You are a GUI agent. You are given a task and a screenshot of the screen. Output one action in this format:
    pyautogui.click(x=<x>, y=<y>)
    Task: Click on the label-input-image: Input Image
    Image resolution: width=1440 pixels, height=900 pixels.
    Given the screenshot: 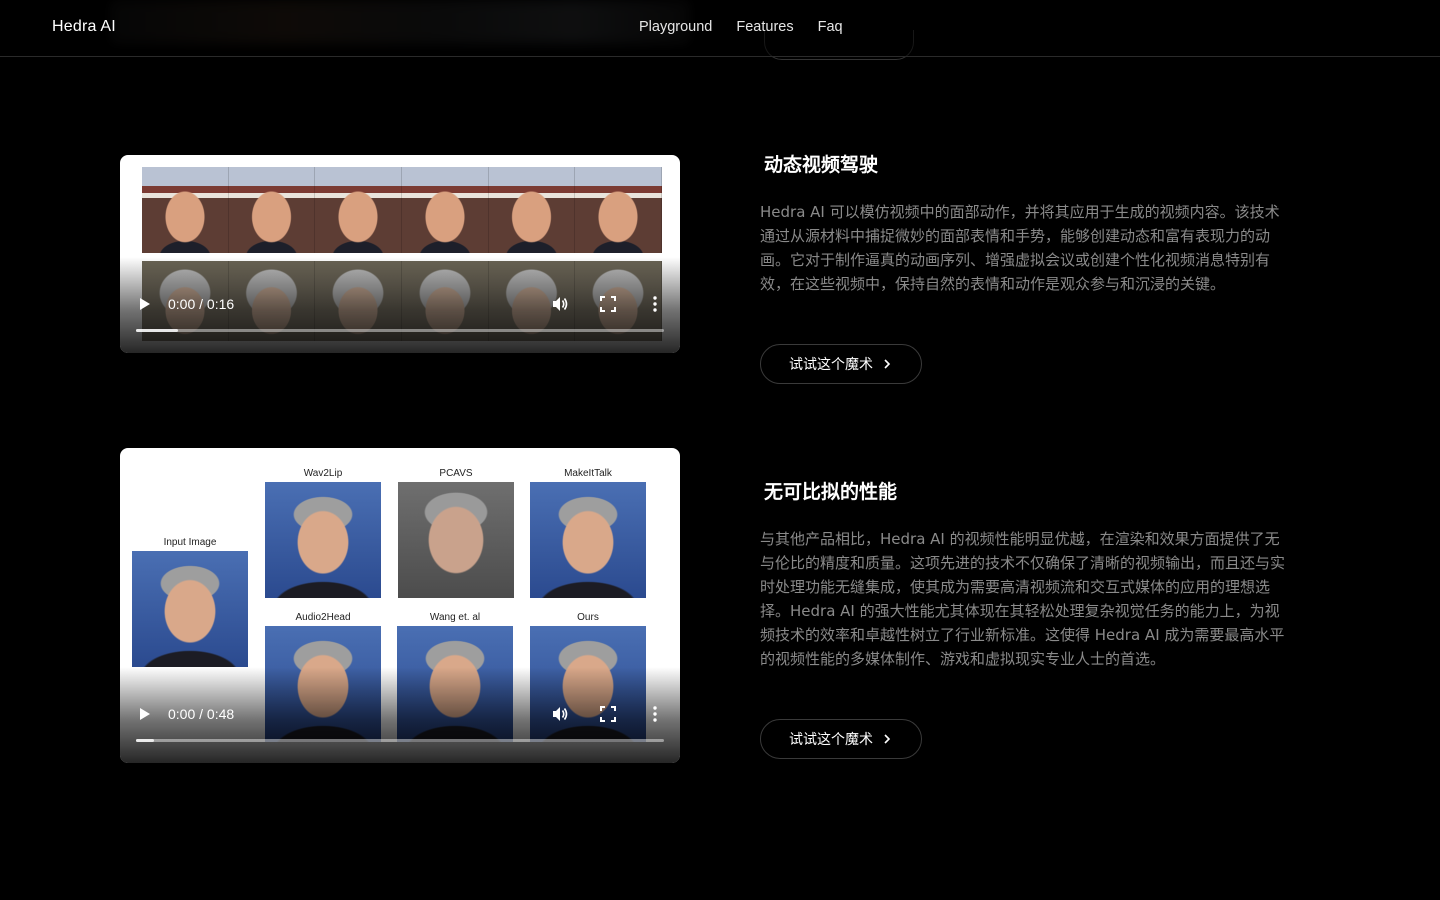 What is the action you would take?
    pyautogui.click(x=190, y=542)
    